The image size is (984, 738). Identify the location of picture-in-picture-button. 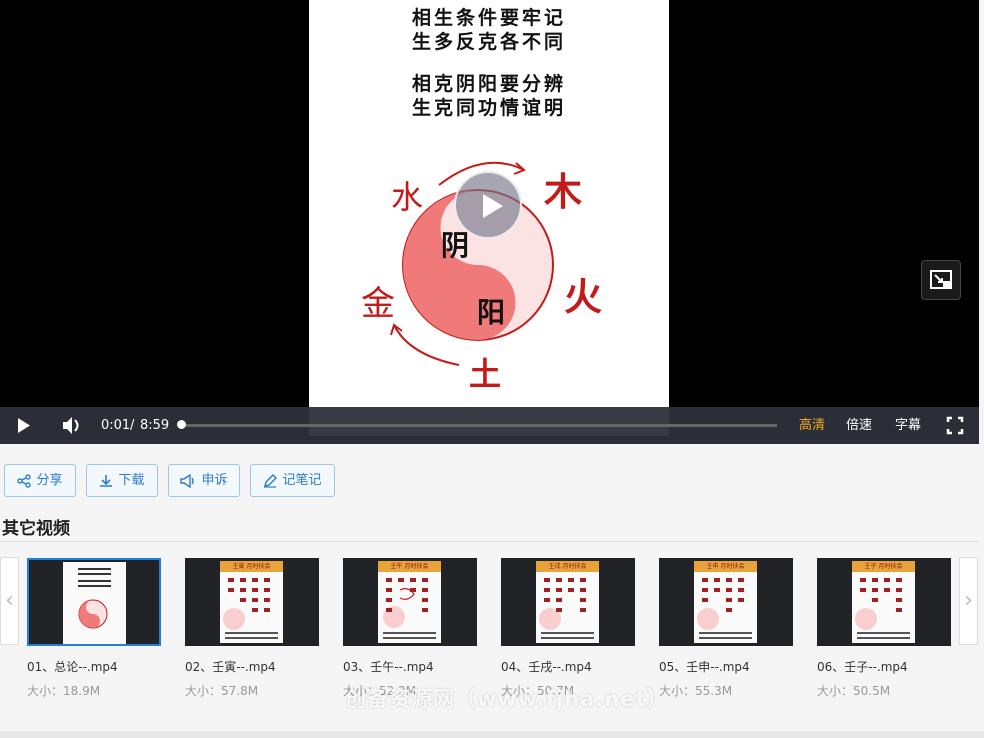
(941, 280).